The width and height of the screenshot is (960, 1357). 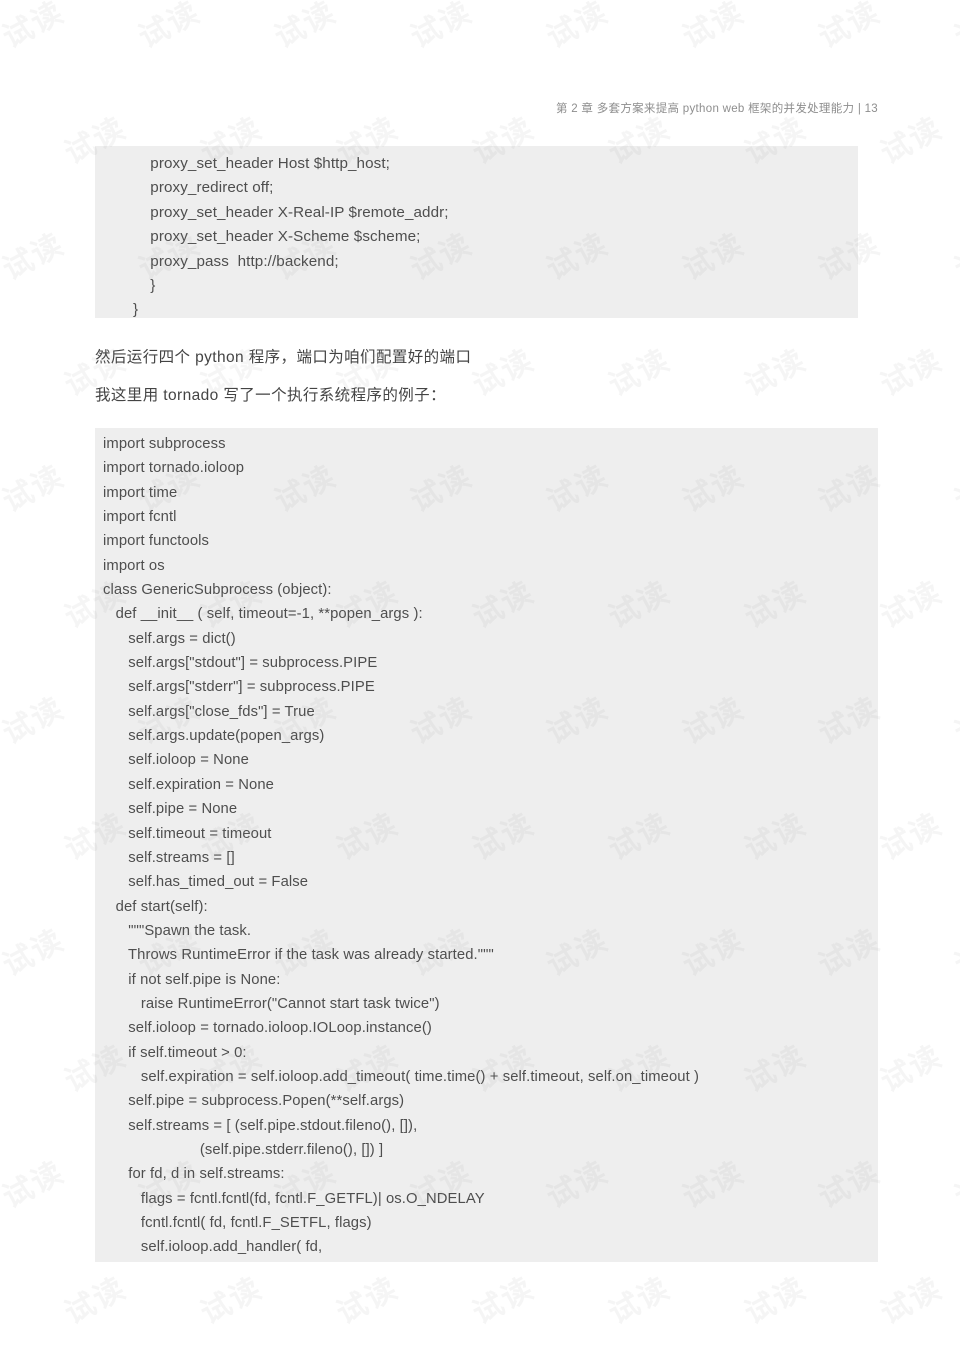 I want to click on code-line: import time, so click(x=140, y=492).